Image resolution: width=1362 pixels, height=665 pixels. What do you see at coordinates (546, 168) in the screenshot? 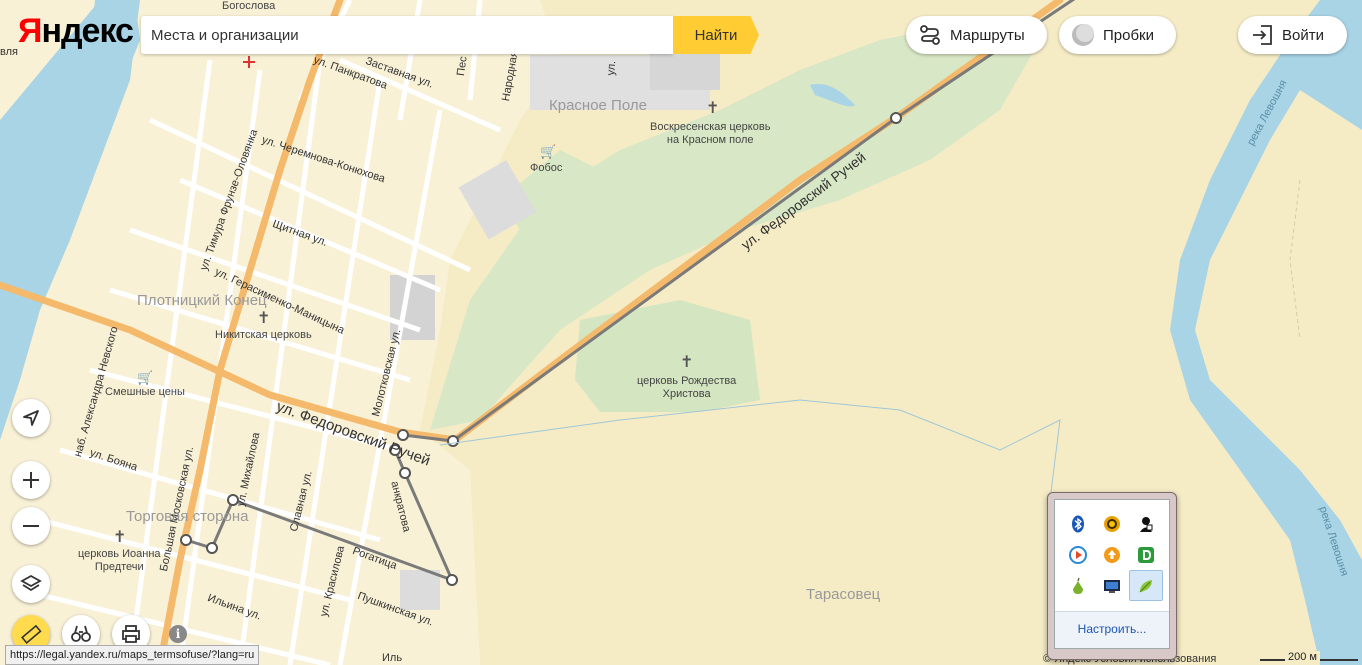
I see `poi-fobos: Фобос` at bounding box center [546, 168].